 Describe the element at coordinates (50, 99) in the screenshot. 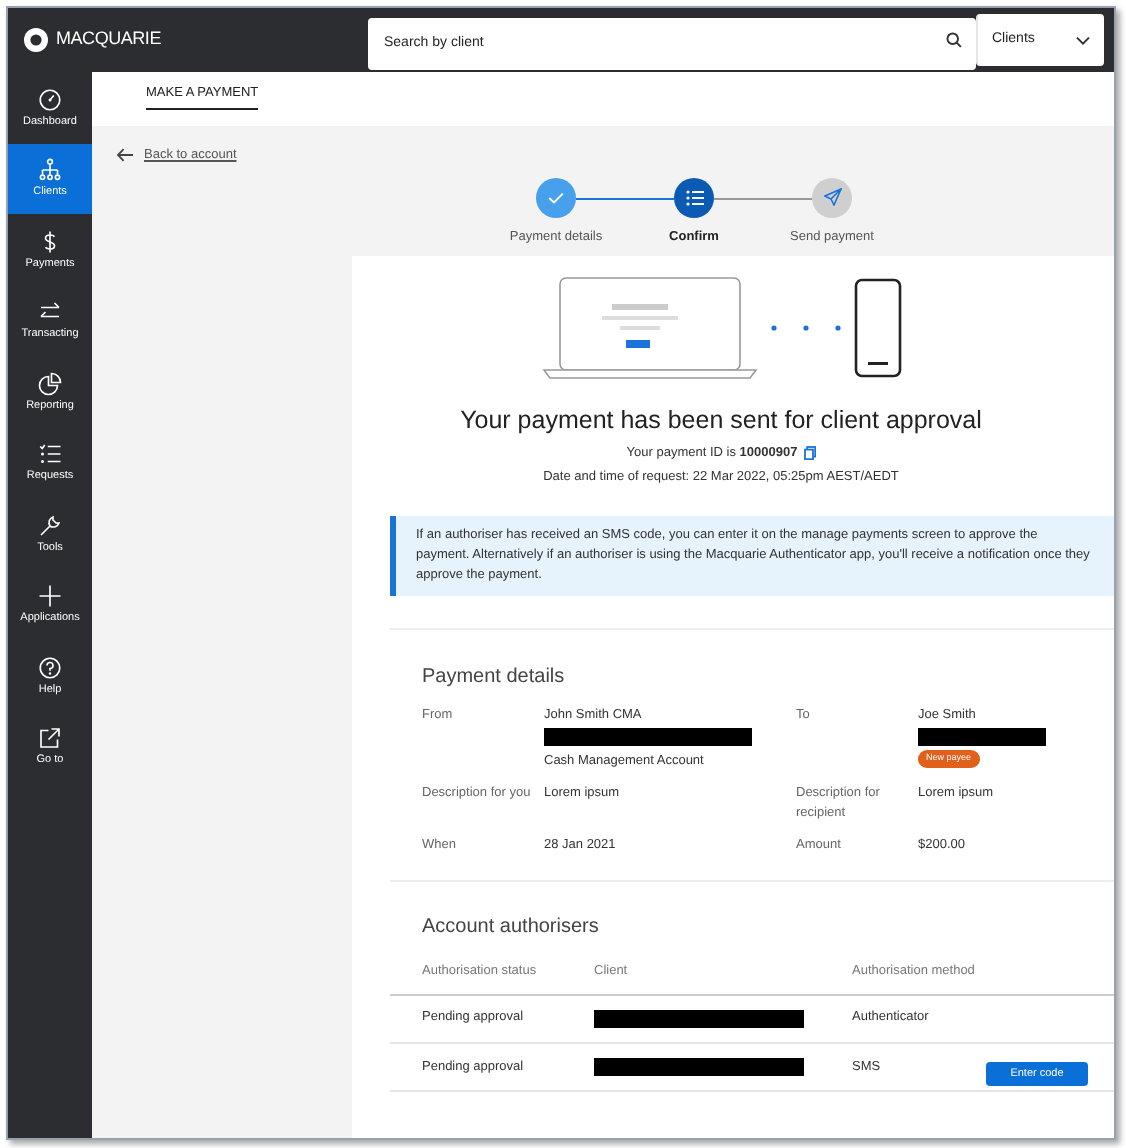

I see `gauge-icon` at that location.